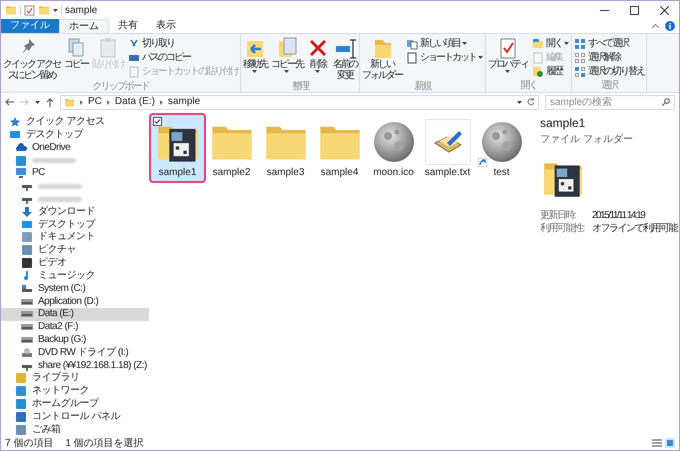 Image resolution: width=680 pixels, height=451 pixels. Describe the element at coordinates (11, 10) in the screenshot. I see `folder-icon` at that location.